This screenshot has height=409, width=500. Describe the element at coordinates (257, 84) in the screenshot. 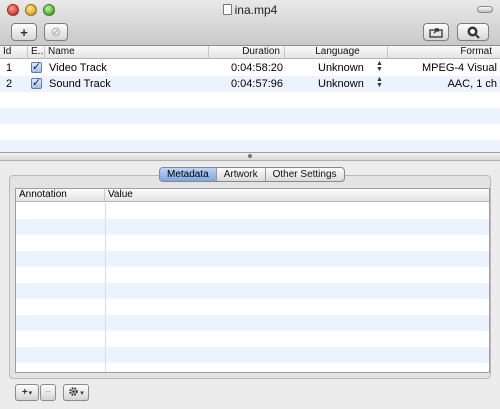

I see `track-duration: 0:04:57:96` at that location.